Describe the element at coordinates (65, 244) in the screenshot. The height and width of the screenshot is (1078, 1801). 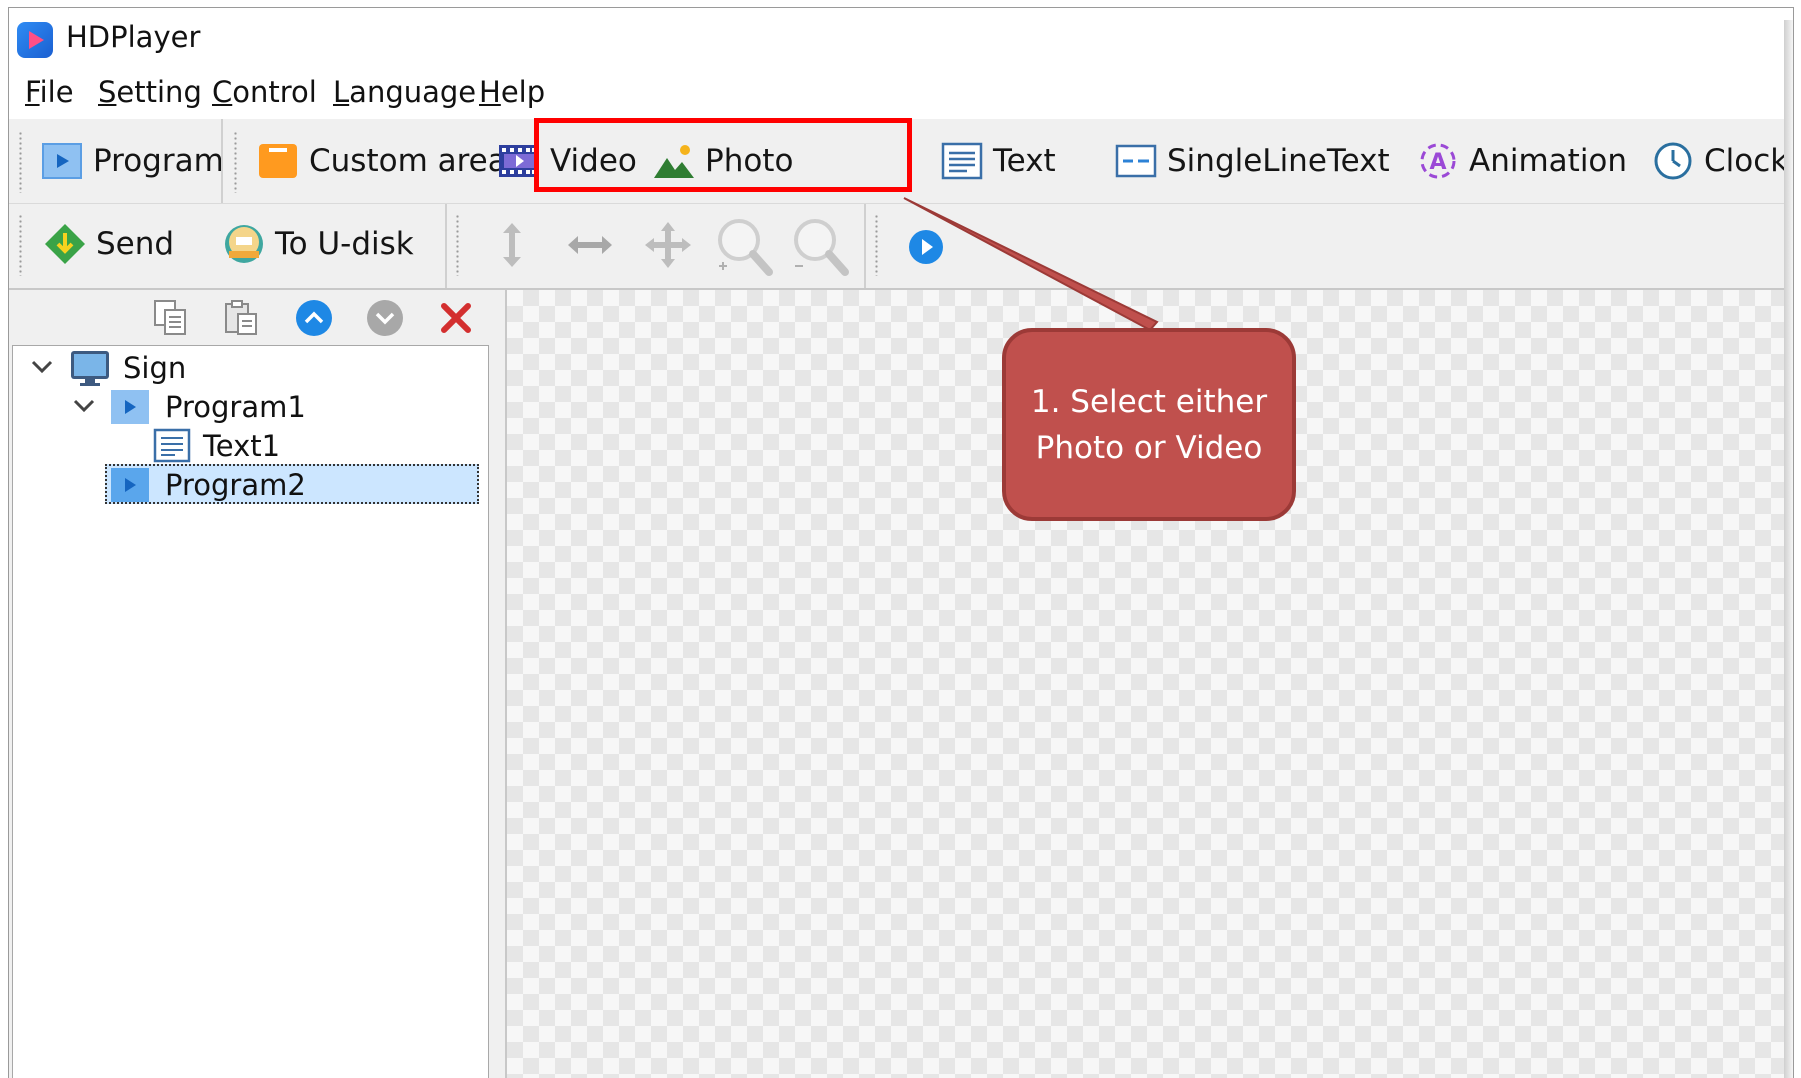
I see `send-icon` at that location.